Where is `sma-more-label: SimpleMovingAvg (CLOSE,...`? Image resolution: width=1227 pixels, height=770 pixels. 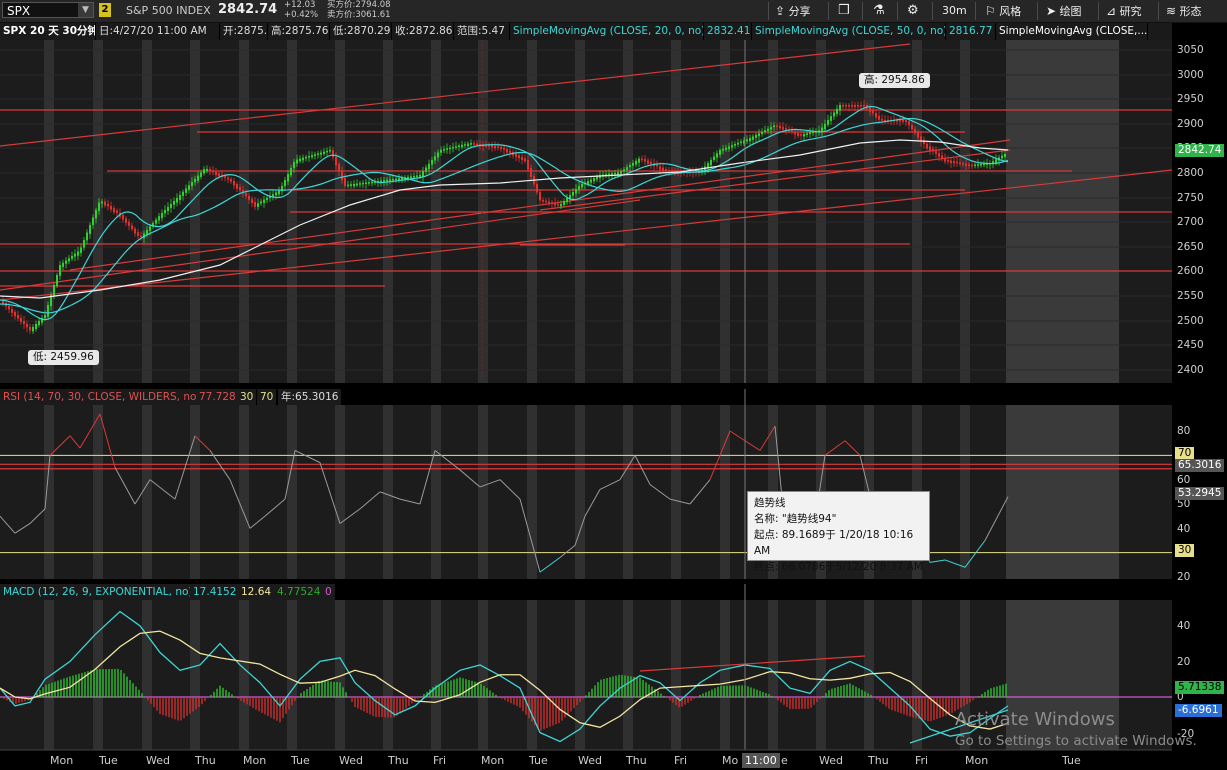
sma-more-label: SimpleMovingAvg (CLOSE,... is located at coordinates (1072, 31).